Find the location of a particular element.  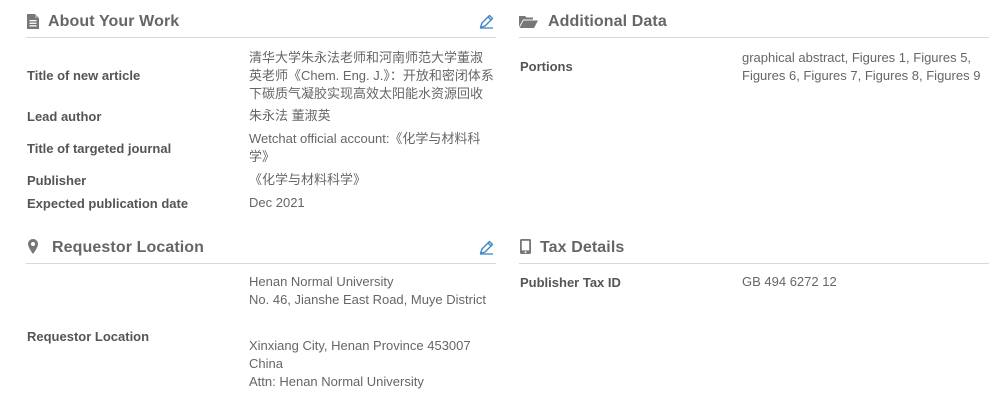

value-line: 下碳质气凝胶实现高效太阳能水资源回收 is located at coordinates (366, 93).